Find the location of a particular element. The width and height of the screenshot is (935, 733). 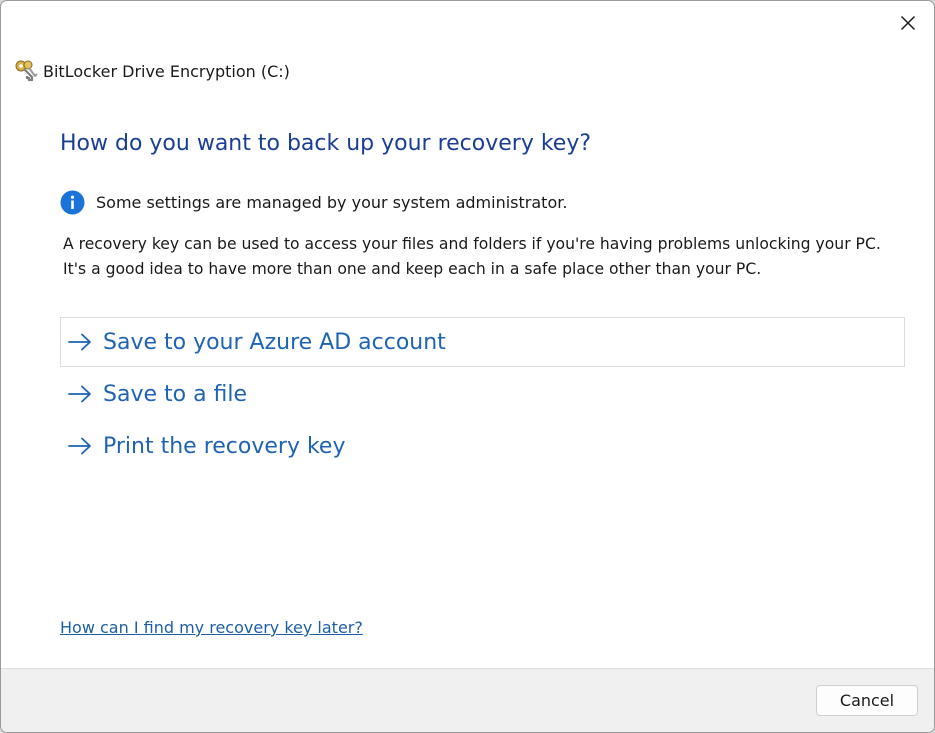

option-save-to-file: Save to a file is located at coordinates (482, 394).